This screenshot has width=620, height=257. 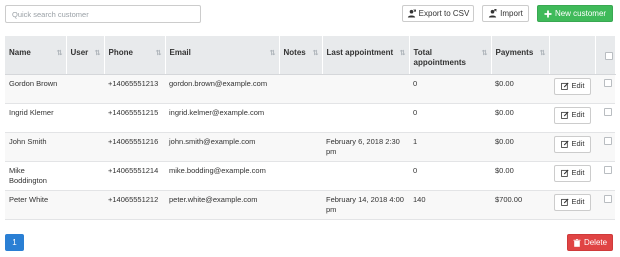 What do you see at coordinates (134, 147) in the screenshot?
I see `cell-phone: +14065551216` at bounding box center [134, 147].